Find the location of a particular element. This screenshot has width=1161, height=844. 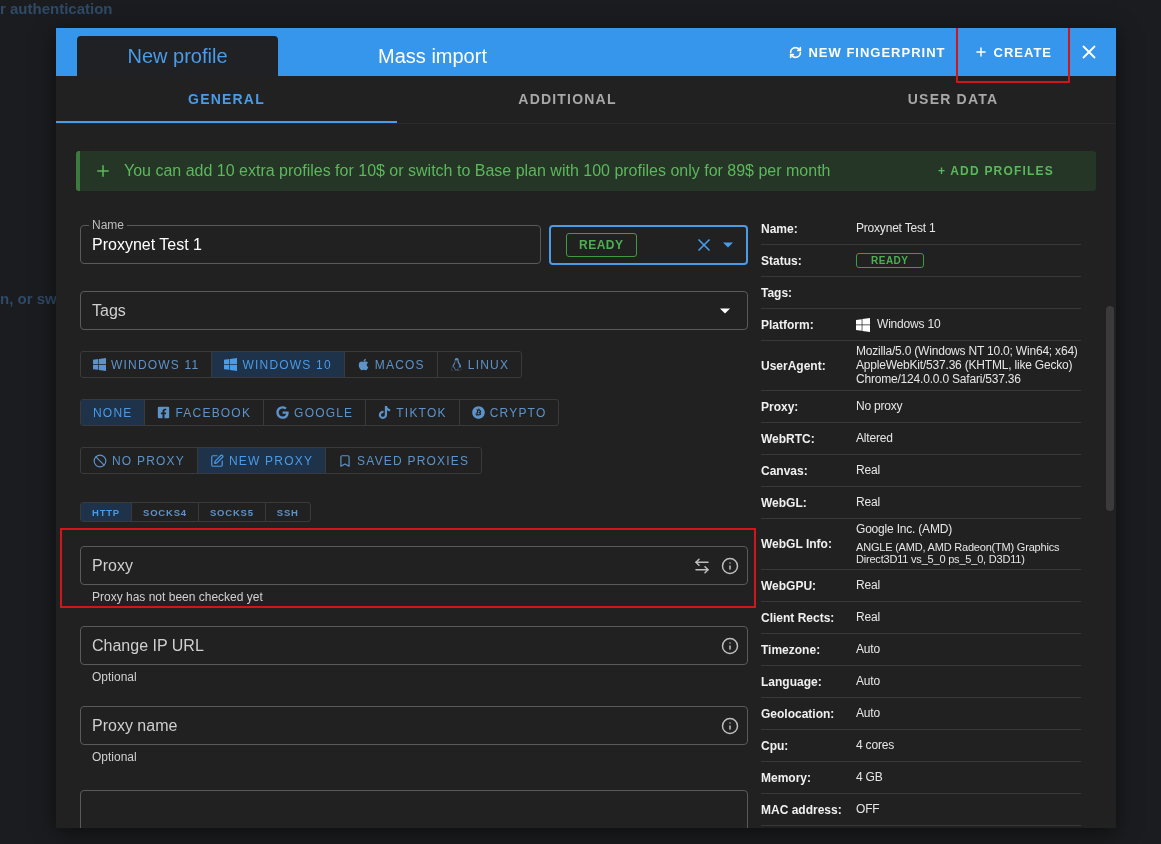

info-label: Tags: is located at coordinates (777, 292).